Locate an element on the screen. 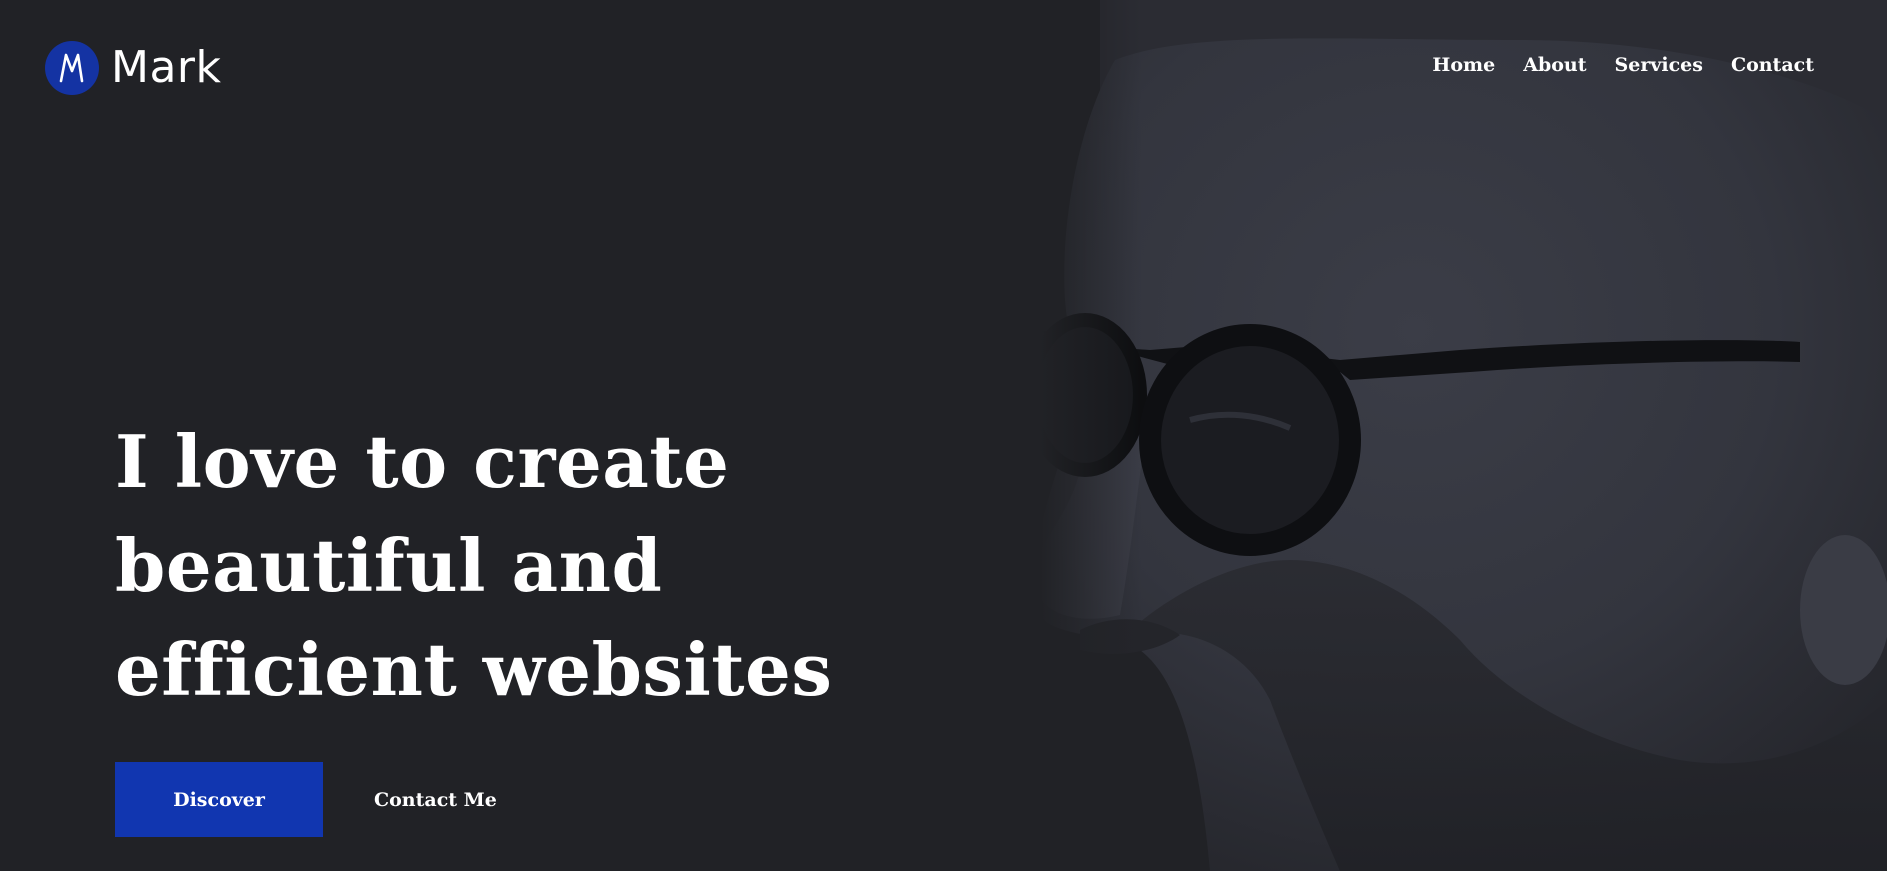 This screenshot has width=1887, height=871. nav-item-about: About is located at coordinates (1554, 65).